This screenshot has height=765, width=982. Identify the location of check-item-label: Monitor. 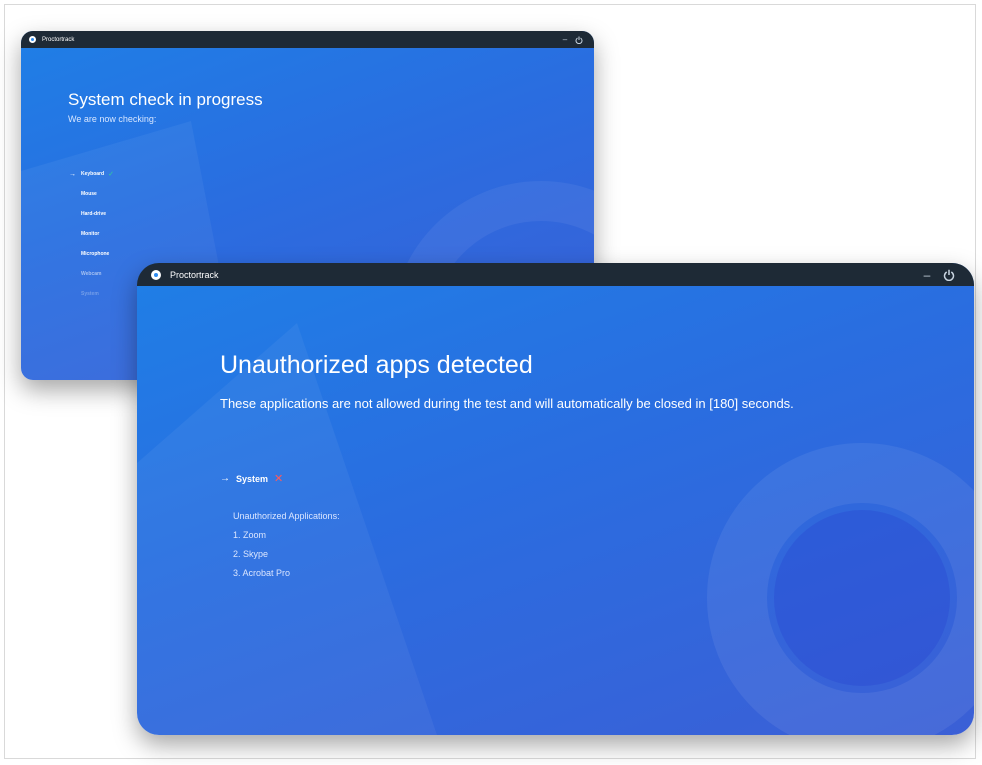
(90, 234).